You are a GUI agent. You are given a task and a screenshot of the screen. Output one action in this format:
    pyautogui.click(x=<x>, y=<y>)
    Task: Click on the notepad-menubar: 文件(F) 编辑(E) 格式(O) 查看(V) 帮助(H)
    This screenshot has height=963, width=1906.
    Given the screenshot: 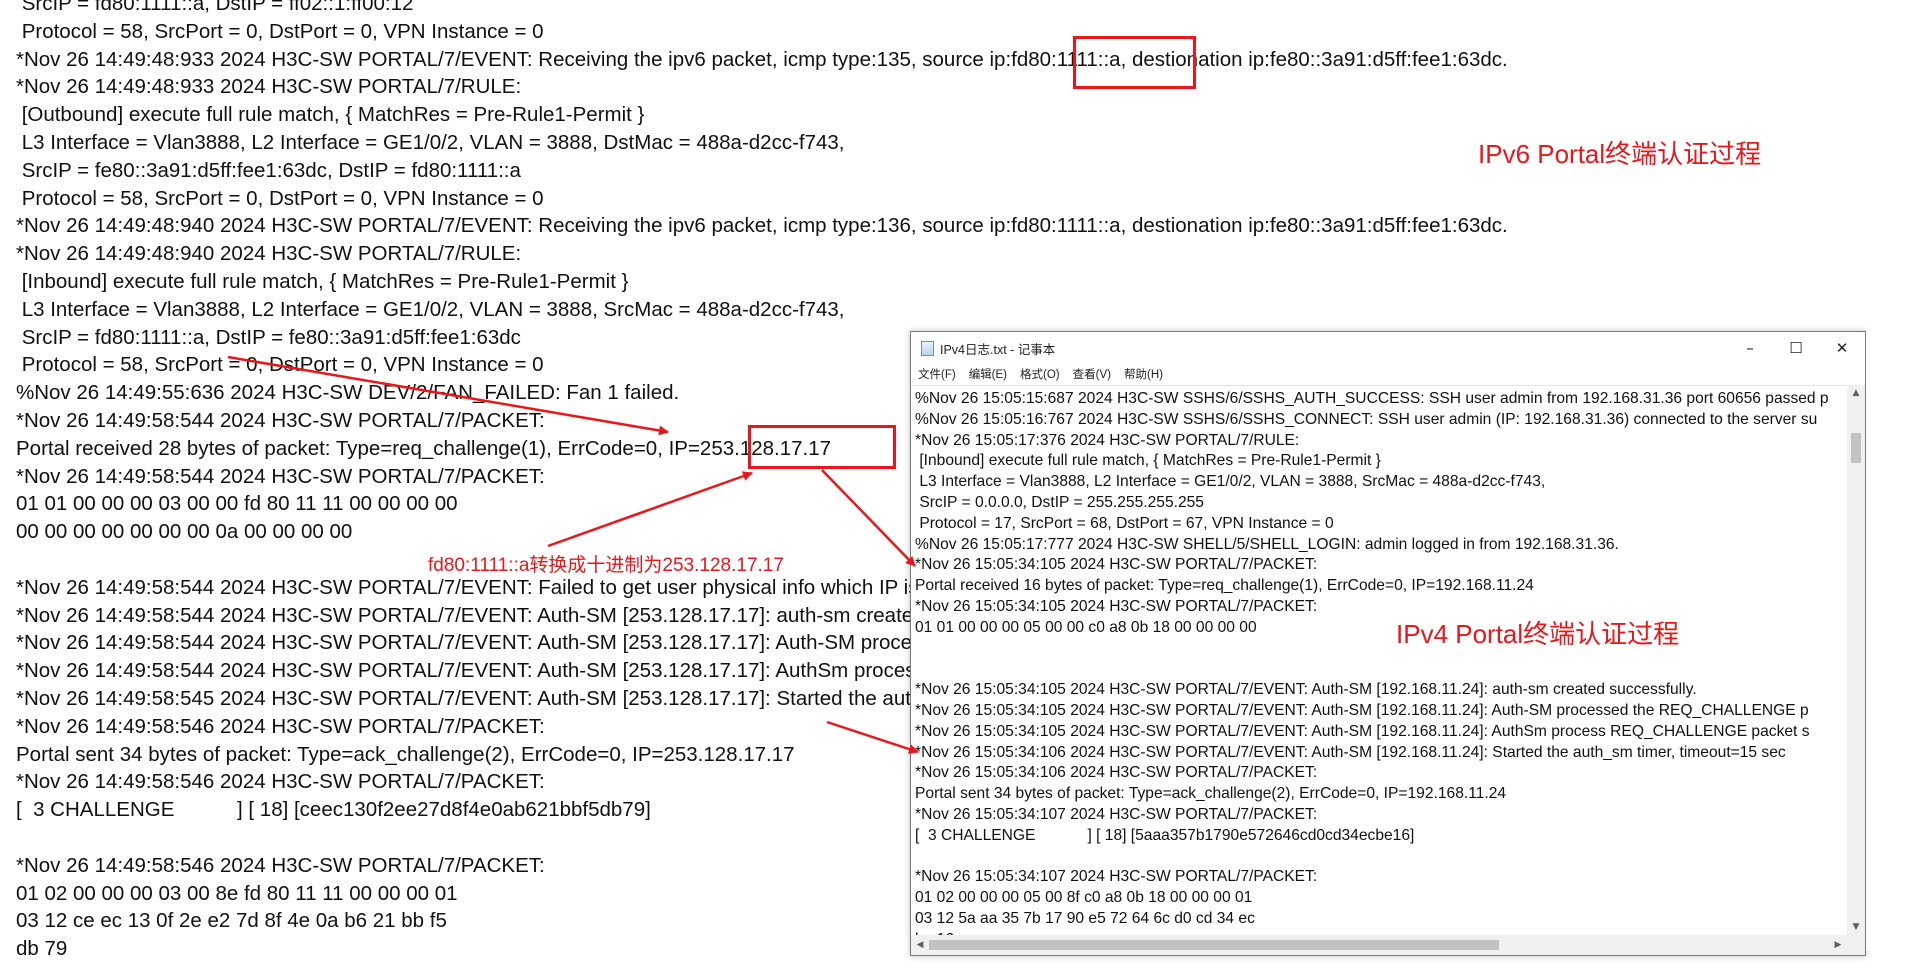 What is the action you would take?
    pyautogui.click(x=1388, y=374)
    